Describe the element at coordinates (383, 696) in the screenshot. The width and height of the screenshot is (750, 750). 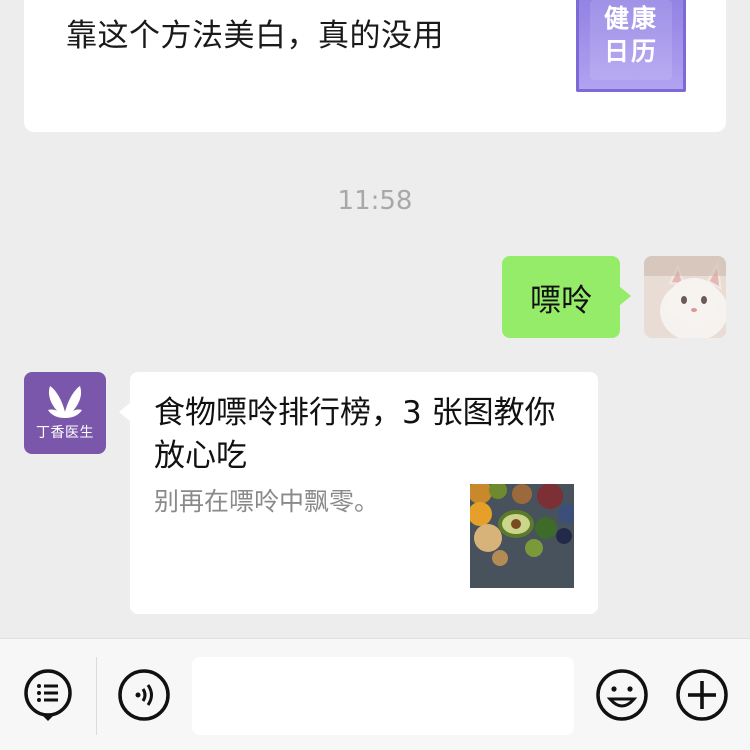
I see `message-input` at that location.